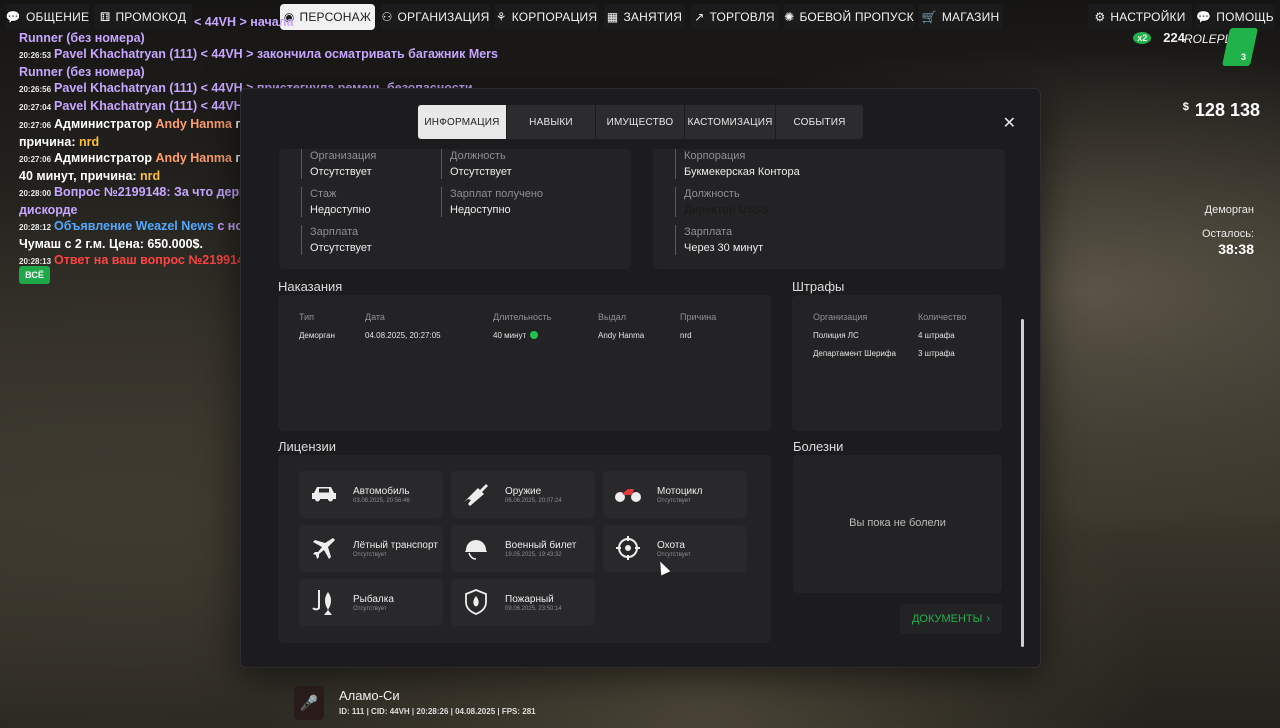 The width and height of the screenshot is (1280, 728). Describe the element at coordinates (960, 17) in the screenshot. I see `nav-shop: 🛒 МАГАЗИН` at that location.